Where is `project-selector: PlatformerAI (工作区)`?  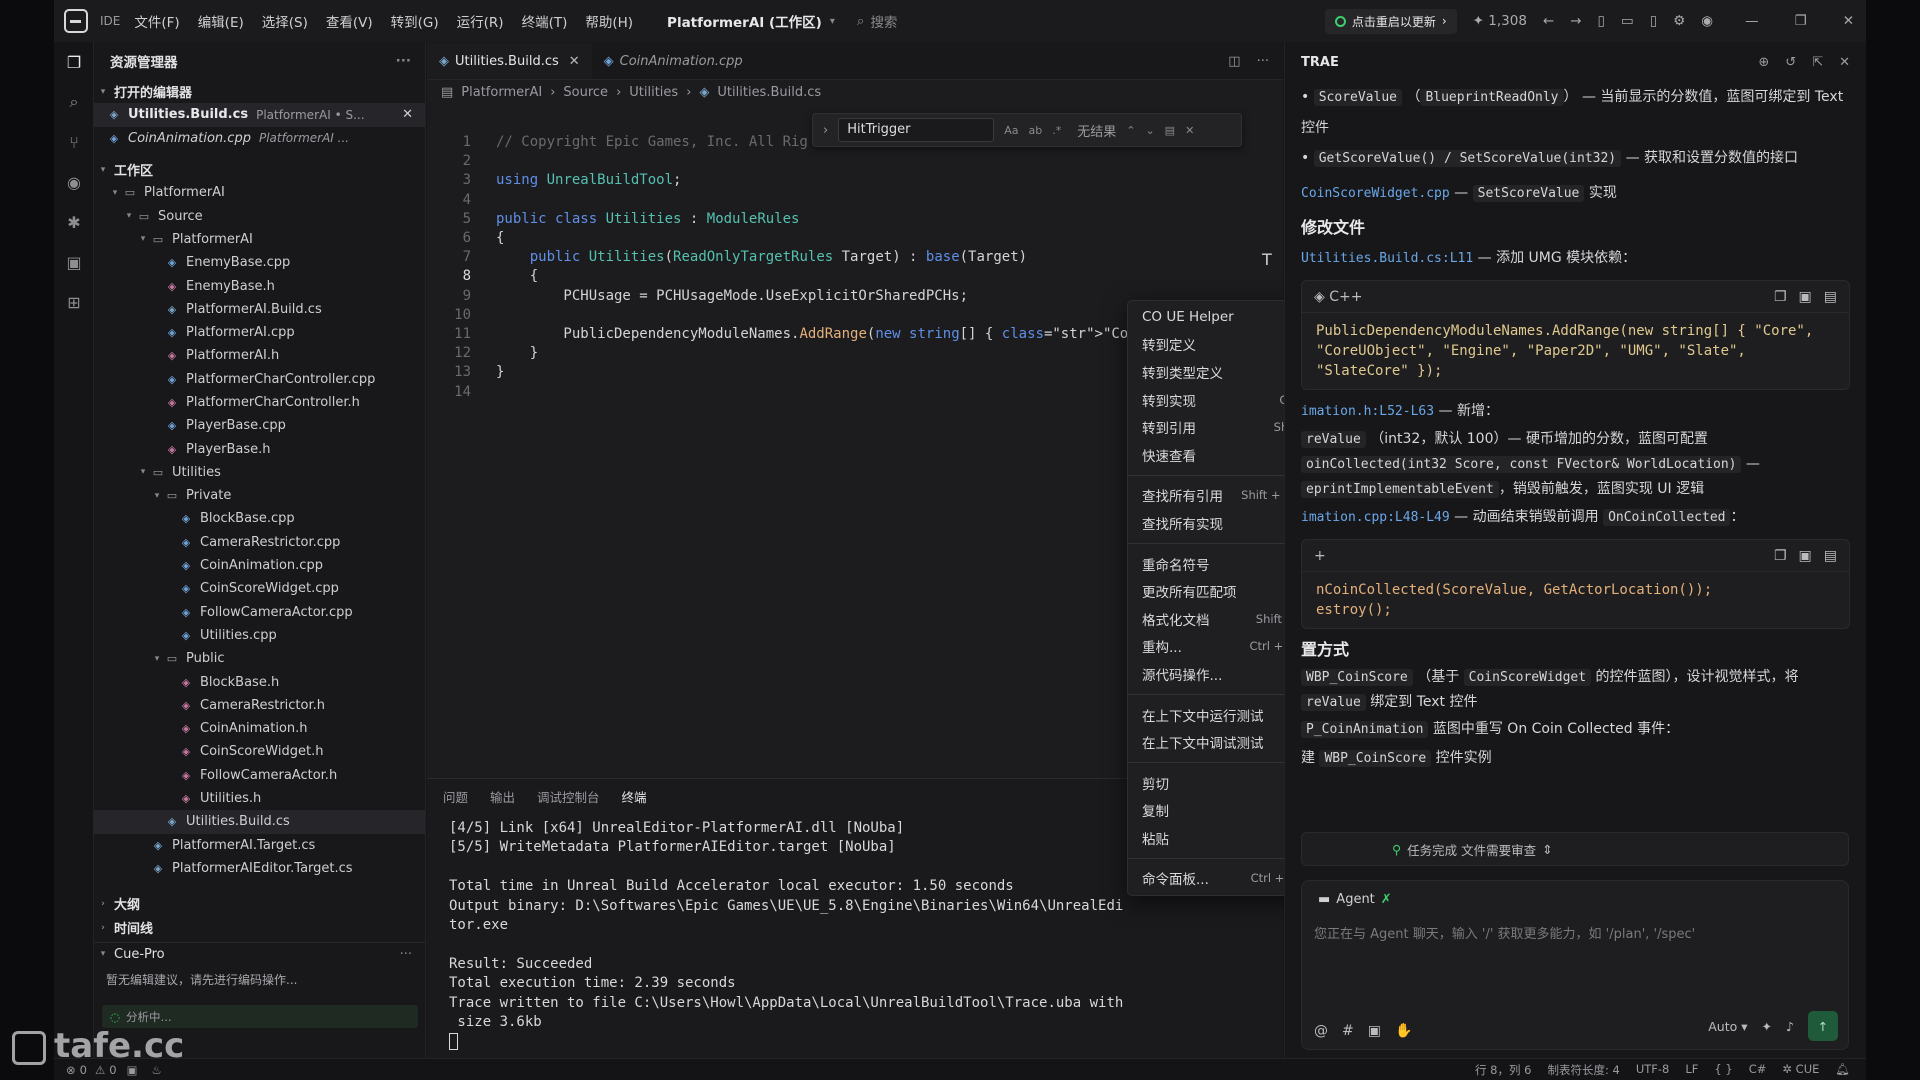
project-selector: PlatformerAI (工作区) is located at coordinates (744, 21).